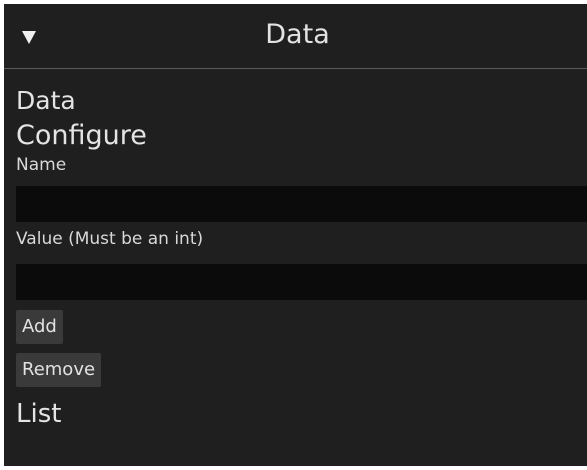 The width and height of the screenshot is (587, 470). What do you see at coordinates (29, 37) in the screenshot?
I see `triangle-down-icon` at bounding box center [29, 37].